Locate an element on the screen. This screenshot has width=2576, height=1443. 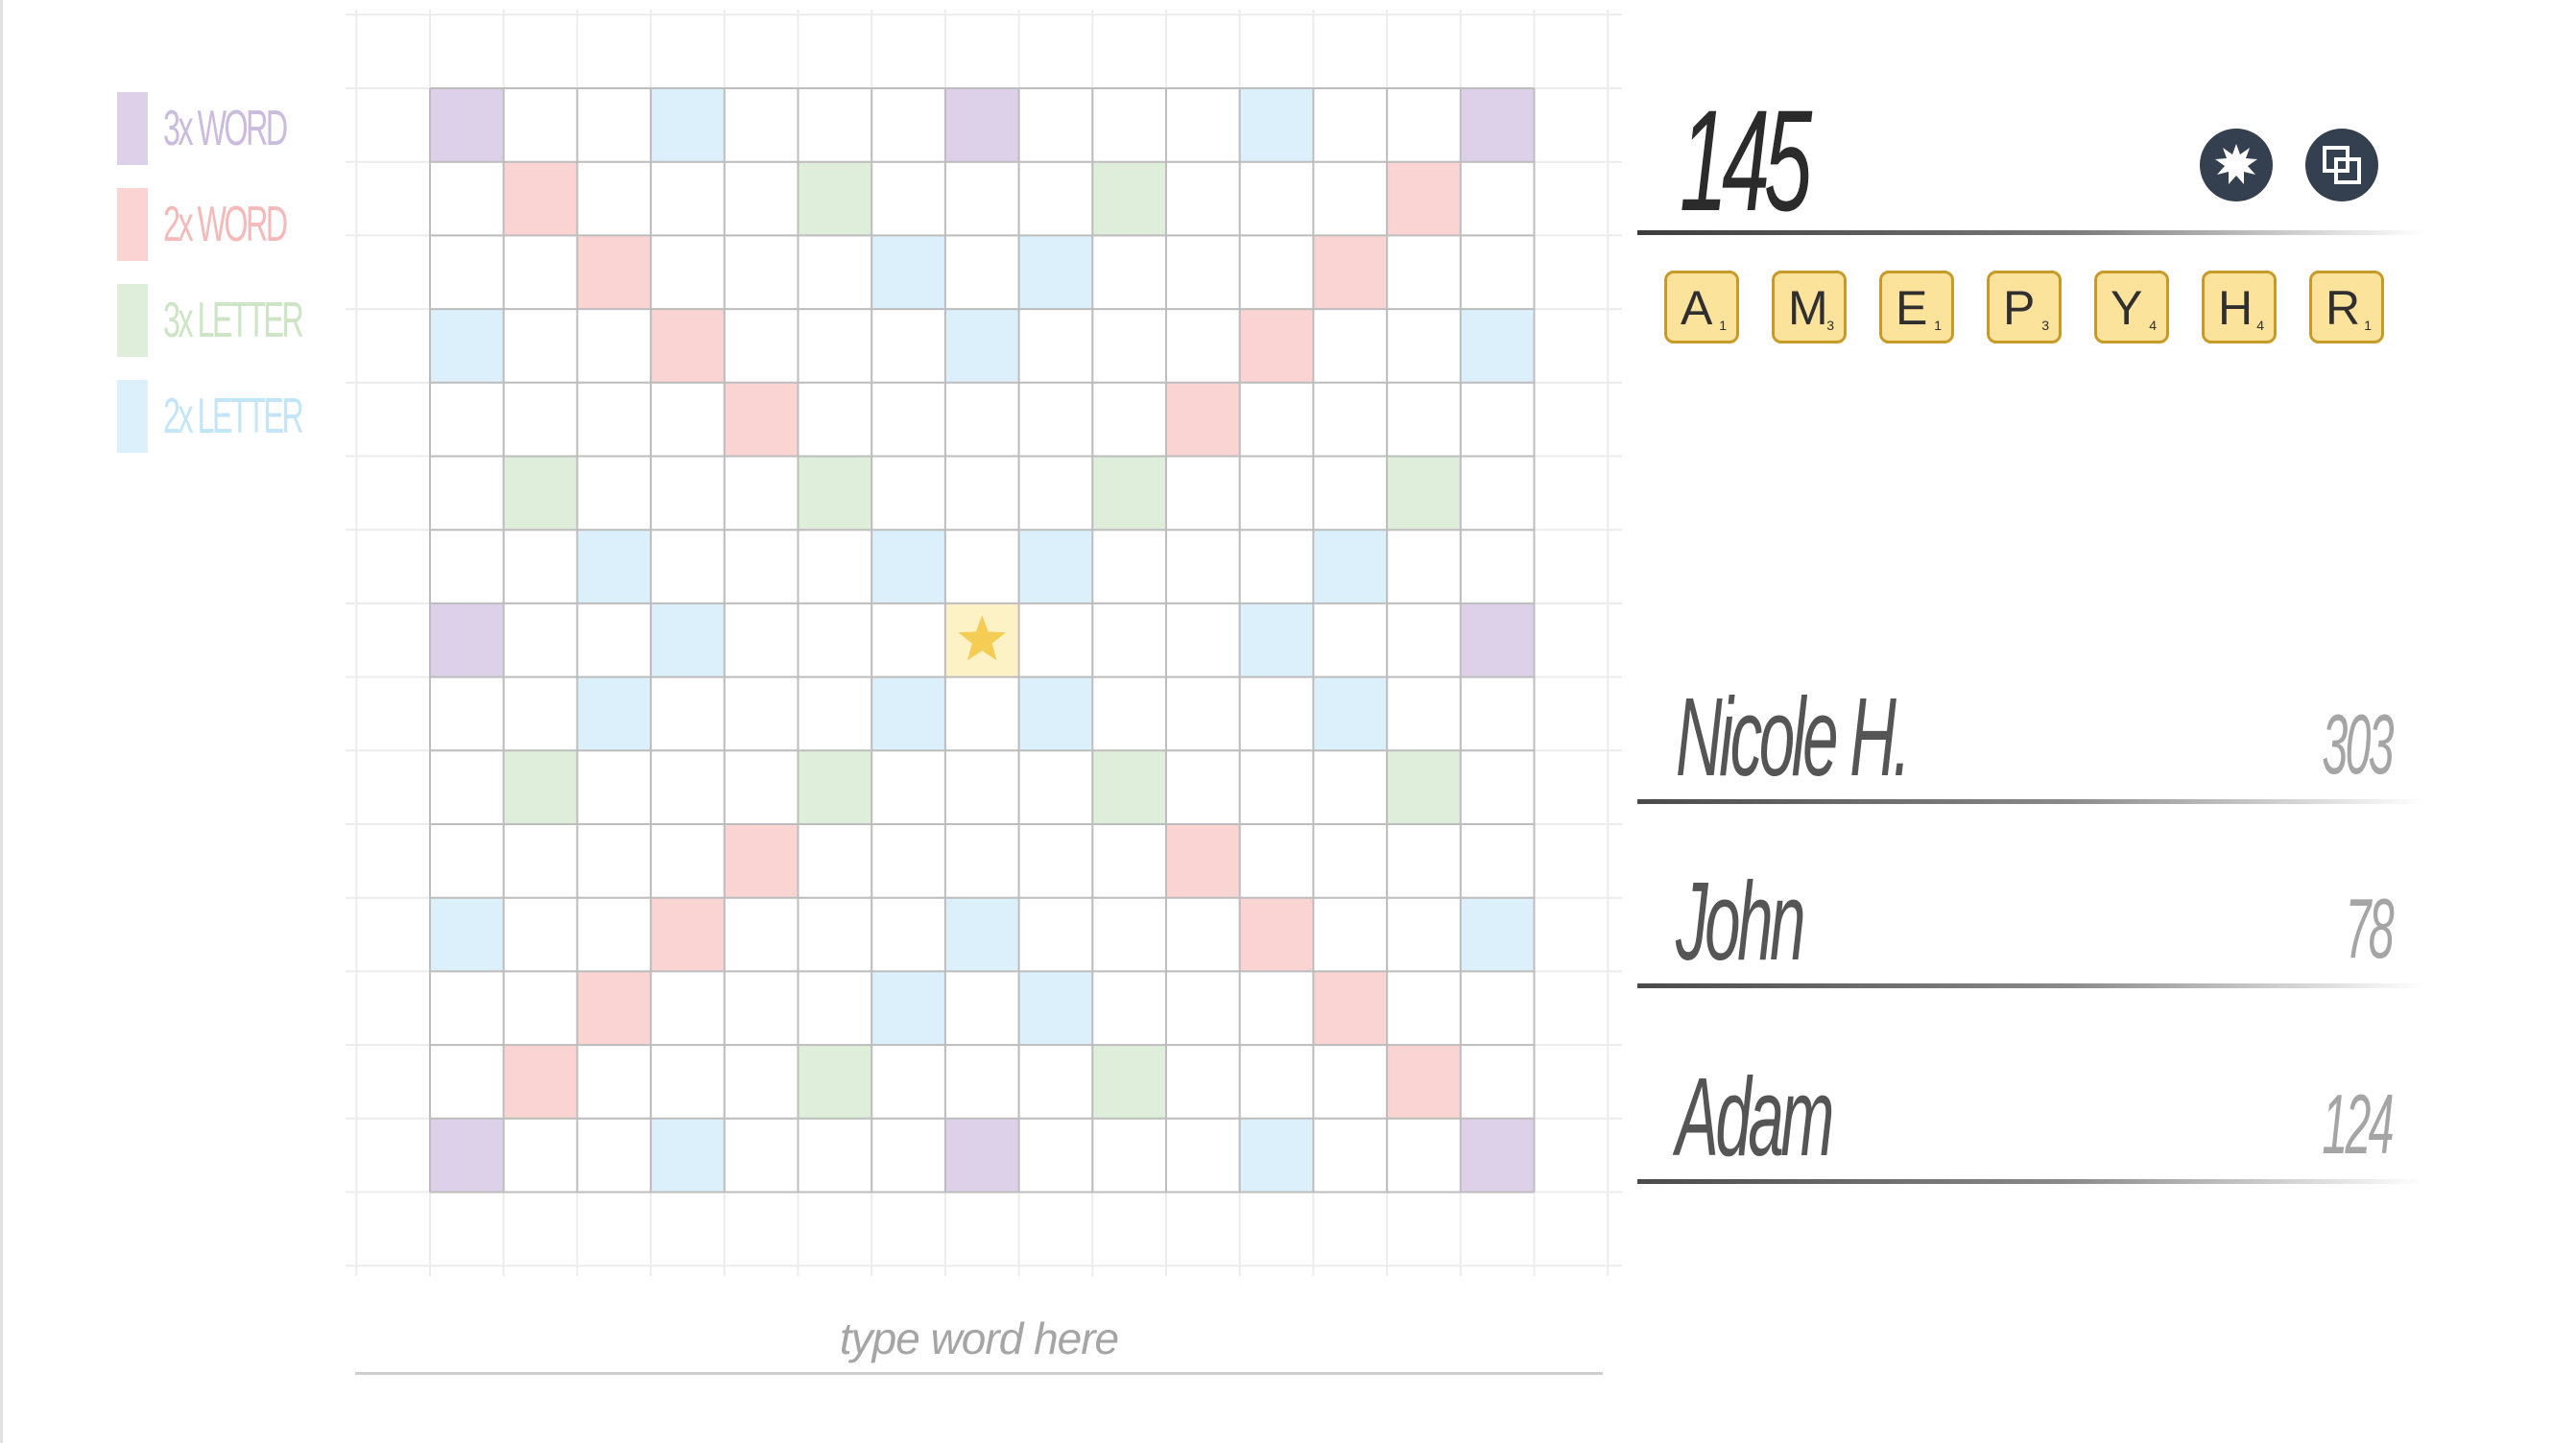
tile-letter: R is located at coordinates (2343, 308).